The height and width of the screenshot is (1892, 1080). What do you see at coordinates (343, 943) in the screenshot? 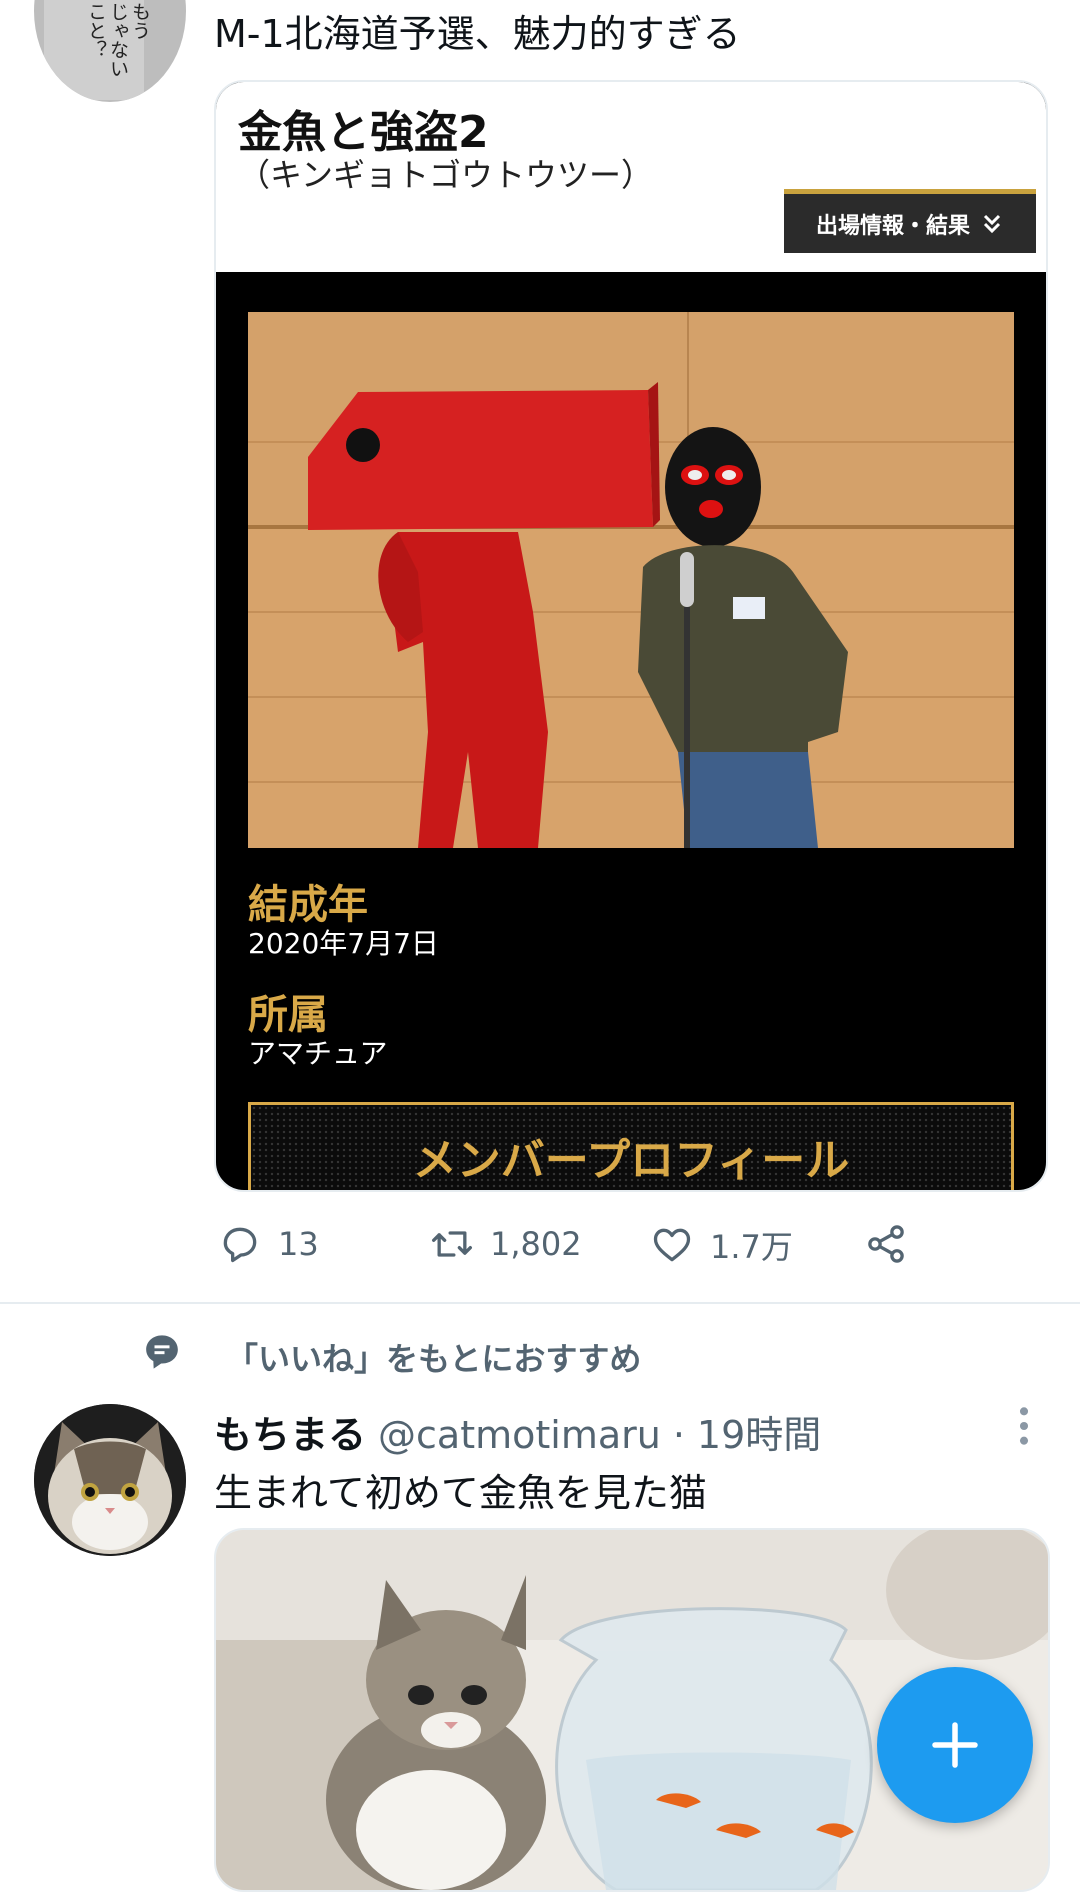
I see `founded-value: 2020年7月7日` at bounding box center [343, 943].